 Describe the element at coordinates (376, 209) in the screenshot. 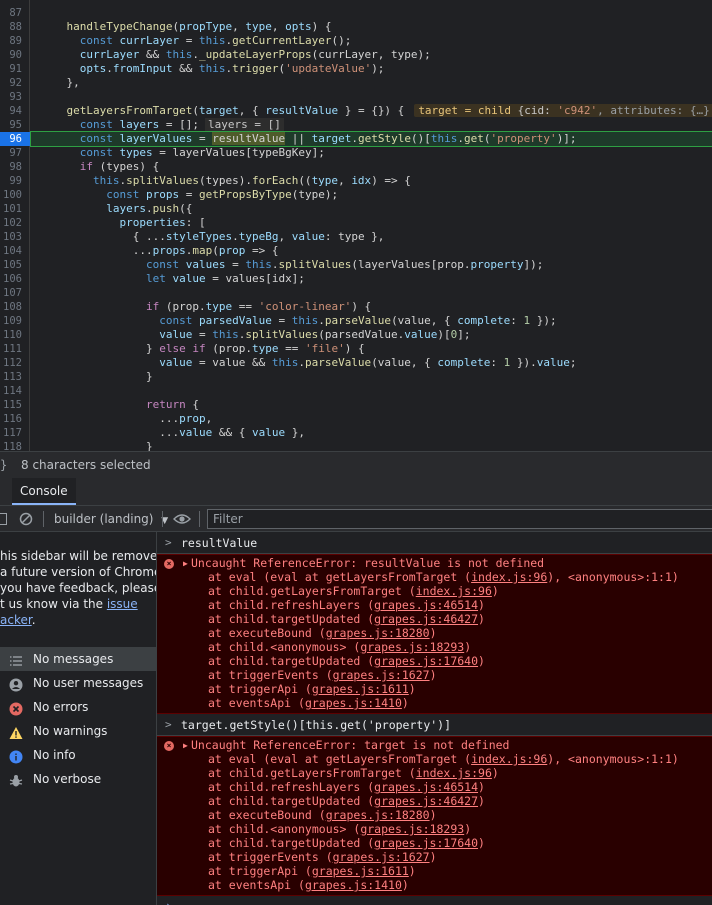

I see `code-line: layers.push({` at that location.